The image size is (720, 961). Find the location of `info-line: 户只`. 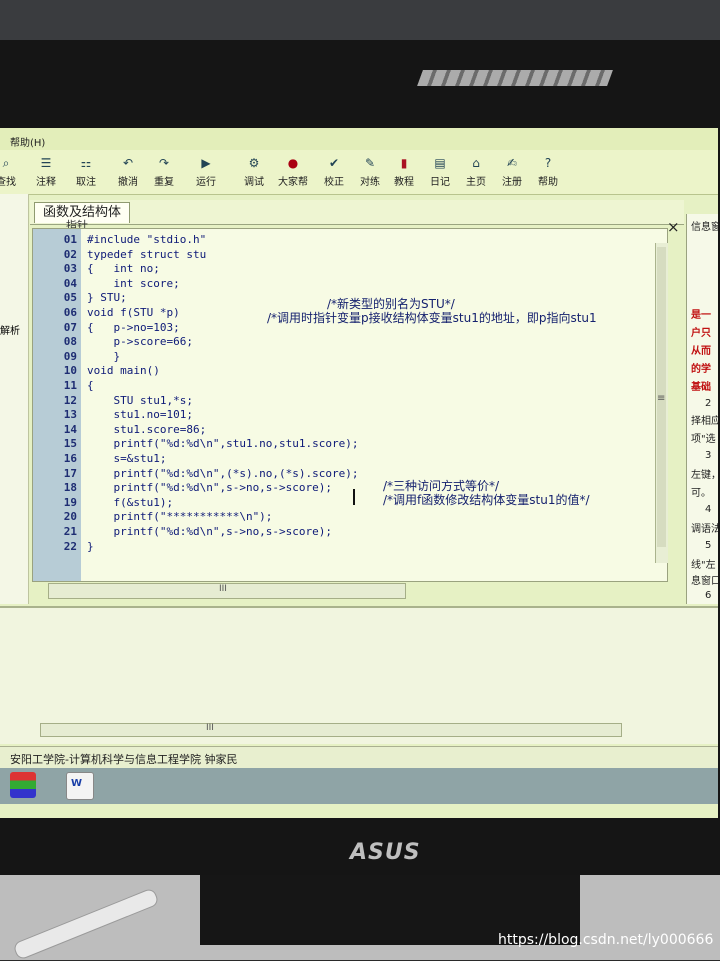

info-line: 户只 is located at coordinates (701, 333).